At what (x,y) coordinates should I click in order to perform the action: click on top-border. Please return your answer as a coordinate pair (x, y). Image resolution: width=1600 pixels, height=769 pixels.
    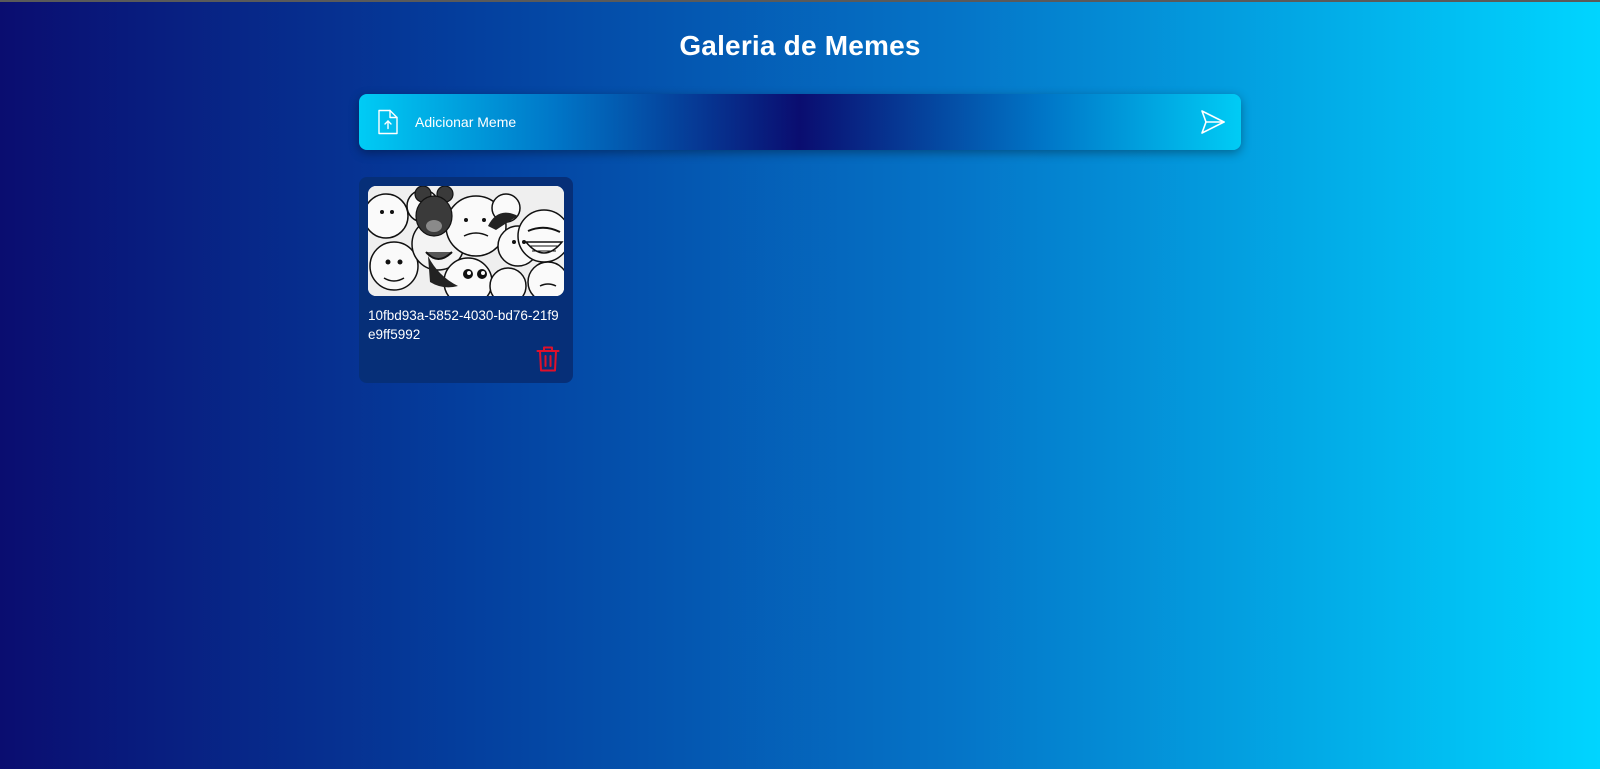
    Looking at the image, I should click on (800, 1).